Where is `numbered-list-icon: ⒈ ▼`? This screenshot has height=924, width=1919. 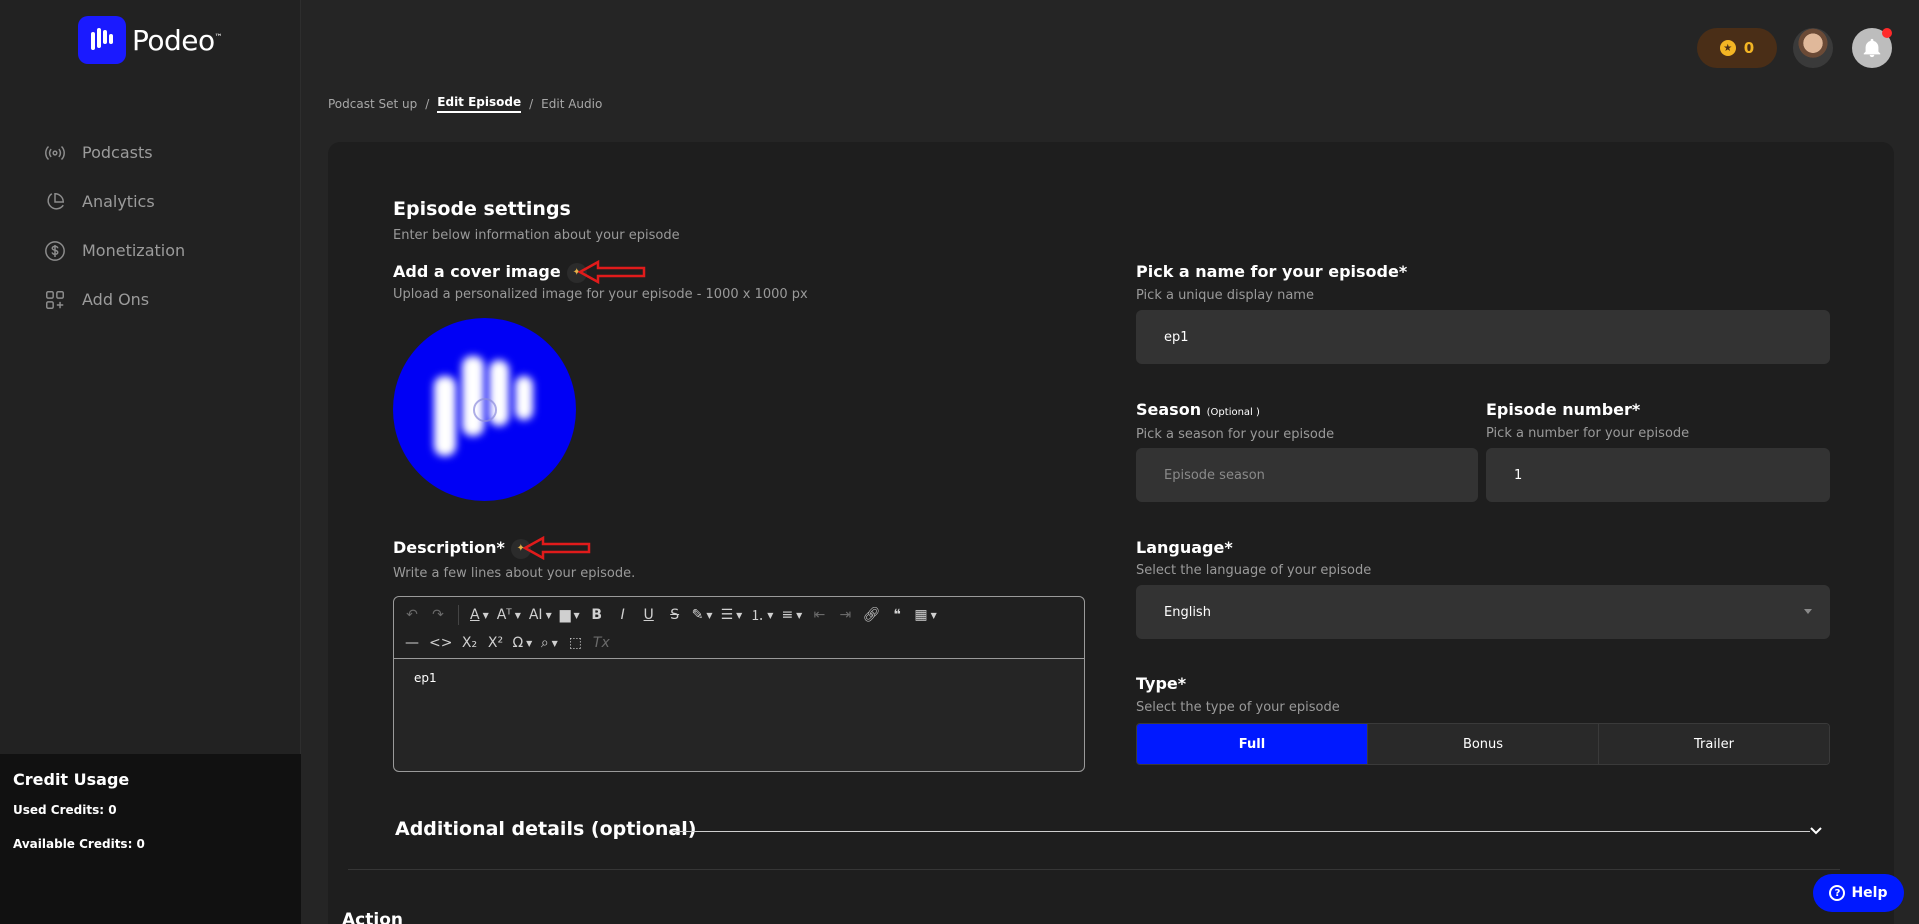
numbered-list-icon: ⒈ ▼ is located at coordinates (761, 615).